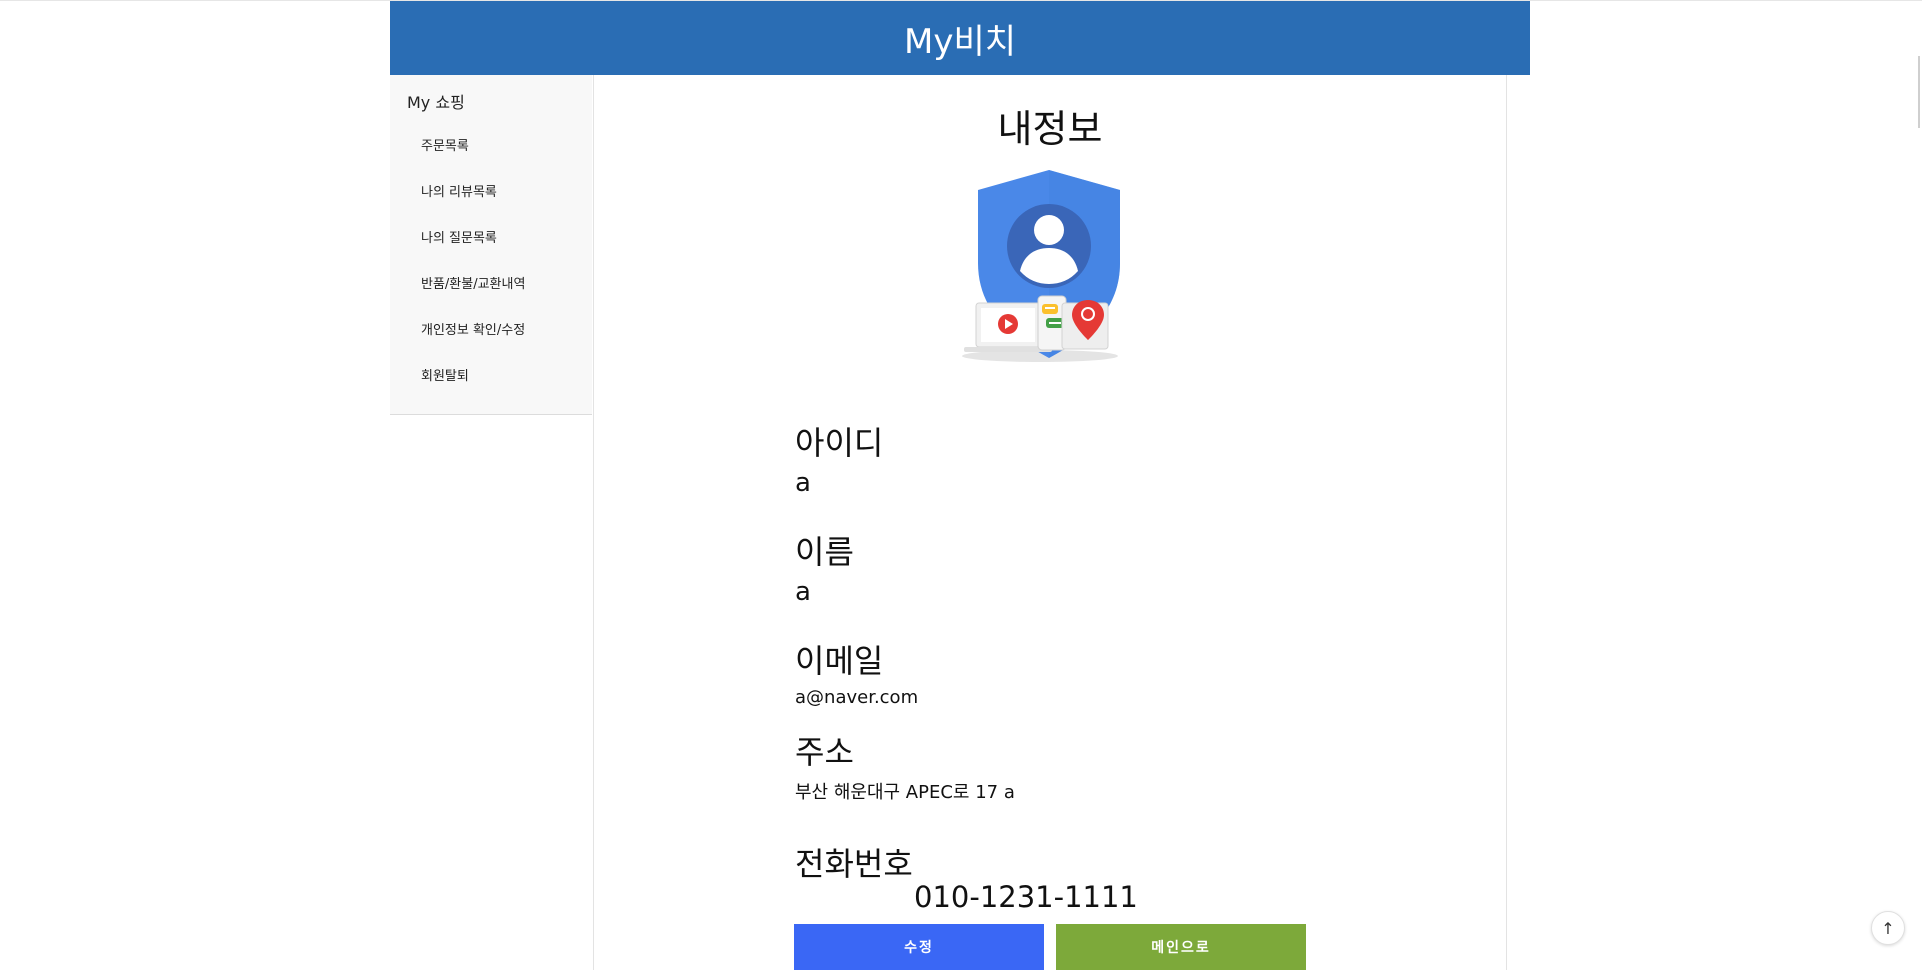 This screenshot has width=1922, height=970. What do you see at coordinates (459, 190) in the screenshot?
I see `sidebar-item-reviews: 나의 리뷰목록` at bounding box center [459, 190].